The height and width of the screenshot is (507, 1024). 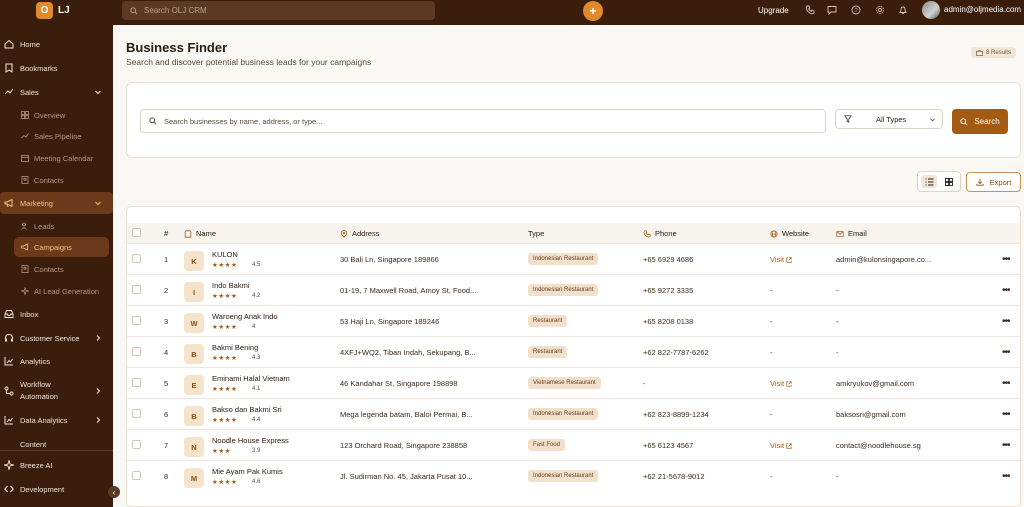 What do you see at coordinates (194, 447) in the screenshot?
I see `business-initial-badge: N` at bounding box center [194, 447].